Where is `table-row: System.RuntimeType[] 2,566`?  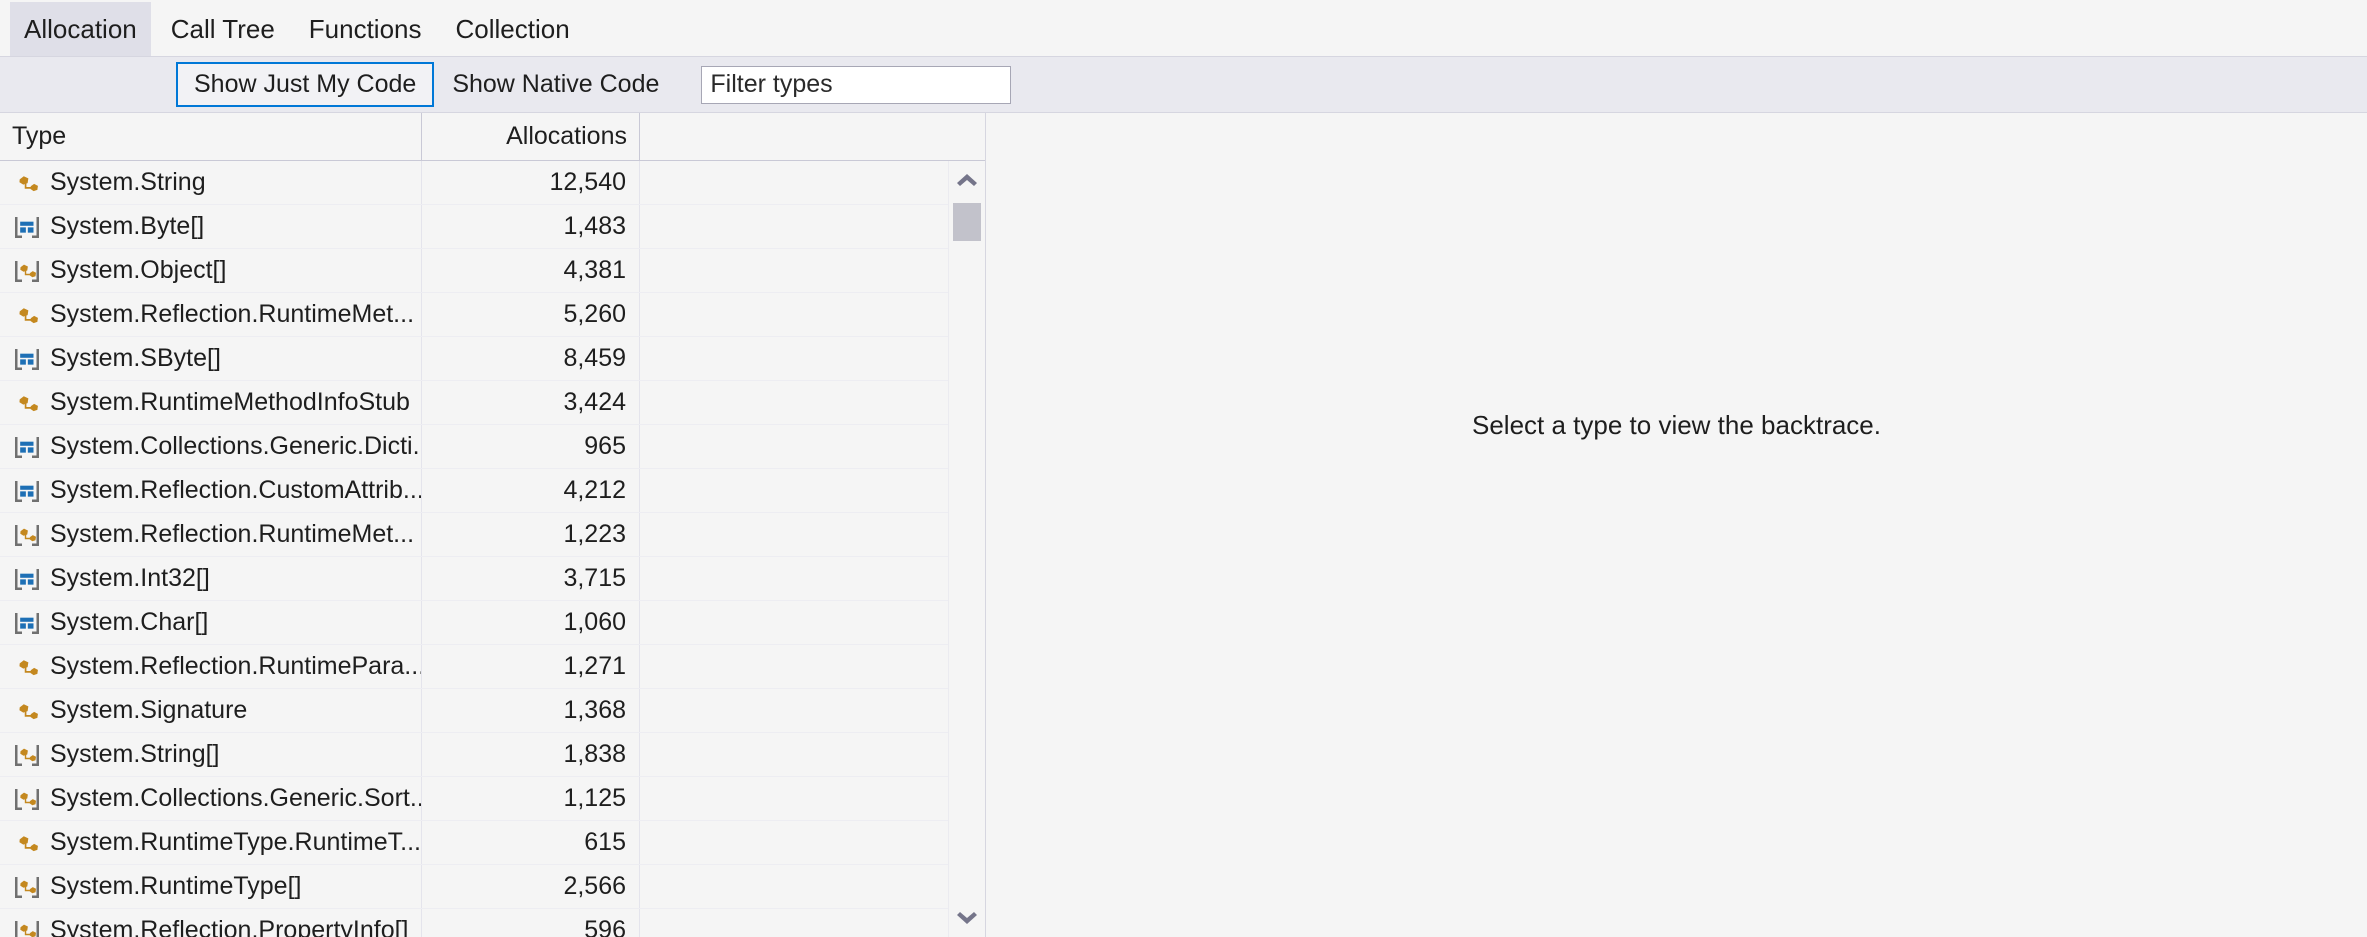 table-row: System.RuntimeType[] 2,566 is located at coordinates (492, 887).